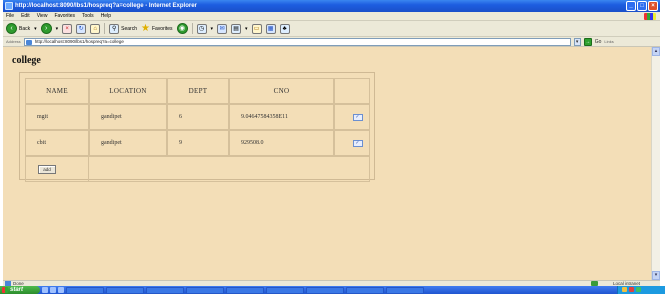  Describe the element at coordinates (17, 290) in the screenshot. I see `start-label: start` at that location.